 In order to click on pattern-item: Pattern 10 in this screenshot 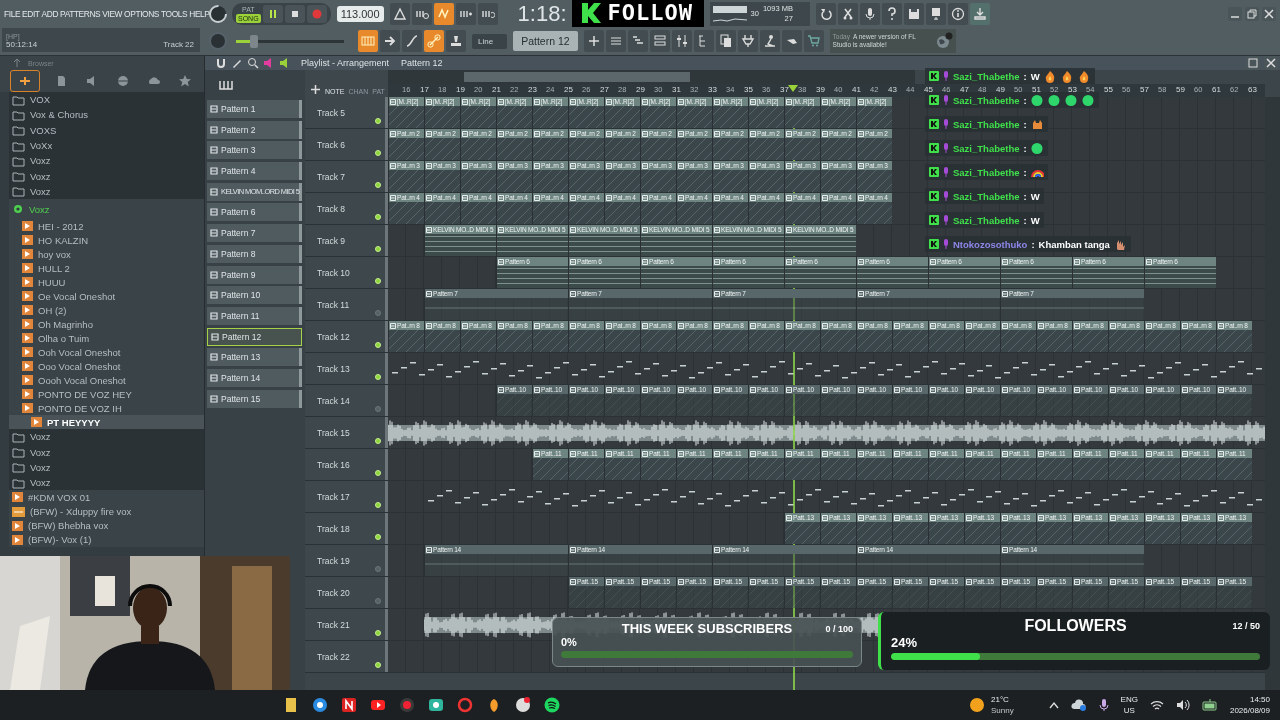, I will do `click(254, 295)`.